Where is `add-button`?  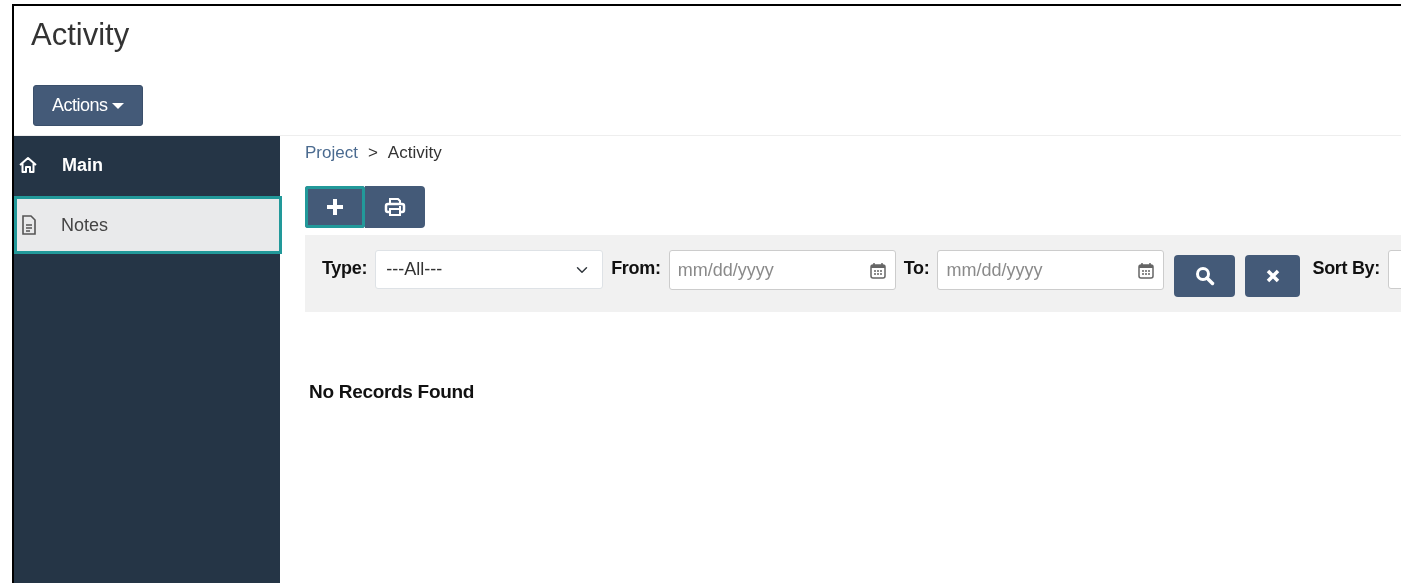 add-button is located at coordinates (335, 207).